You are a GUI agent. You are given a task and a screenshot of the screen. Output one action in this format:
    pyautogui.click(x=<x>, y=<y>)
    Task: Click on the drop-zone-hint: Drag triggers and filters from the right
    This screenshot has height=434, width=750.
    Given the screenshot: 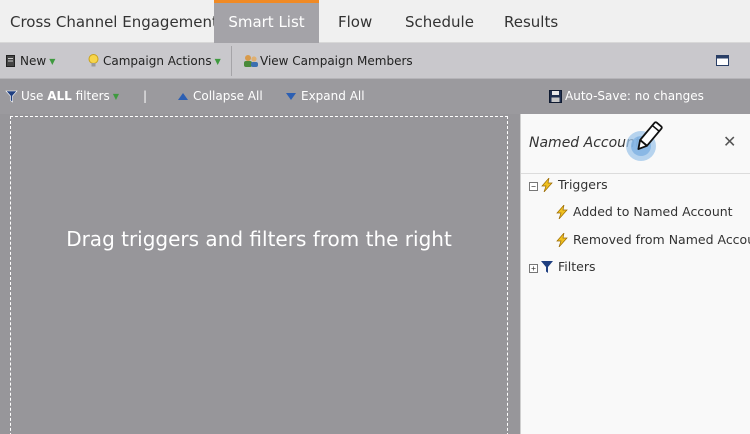 What is the action you would take?
    pyautogui.click(x=259, y=239)
    